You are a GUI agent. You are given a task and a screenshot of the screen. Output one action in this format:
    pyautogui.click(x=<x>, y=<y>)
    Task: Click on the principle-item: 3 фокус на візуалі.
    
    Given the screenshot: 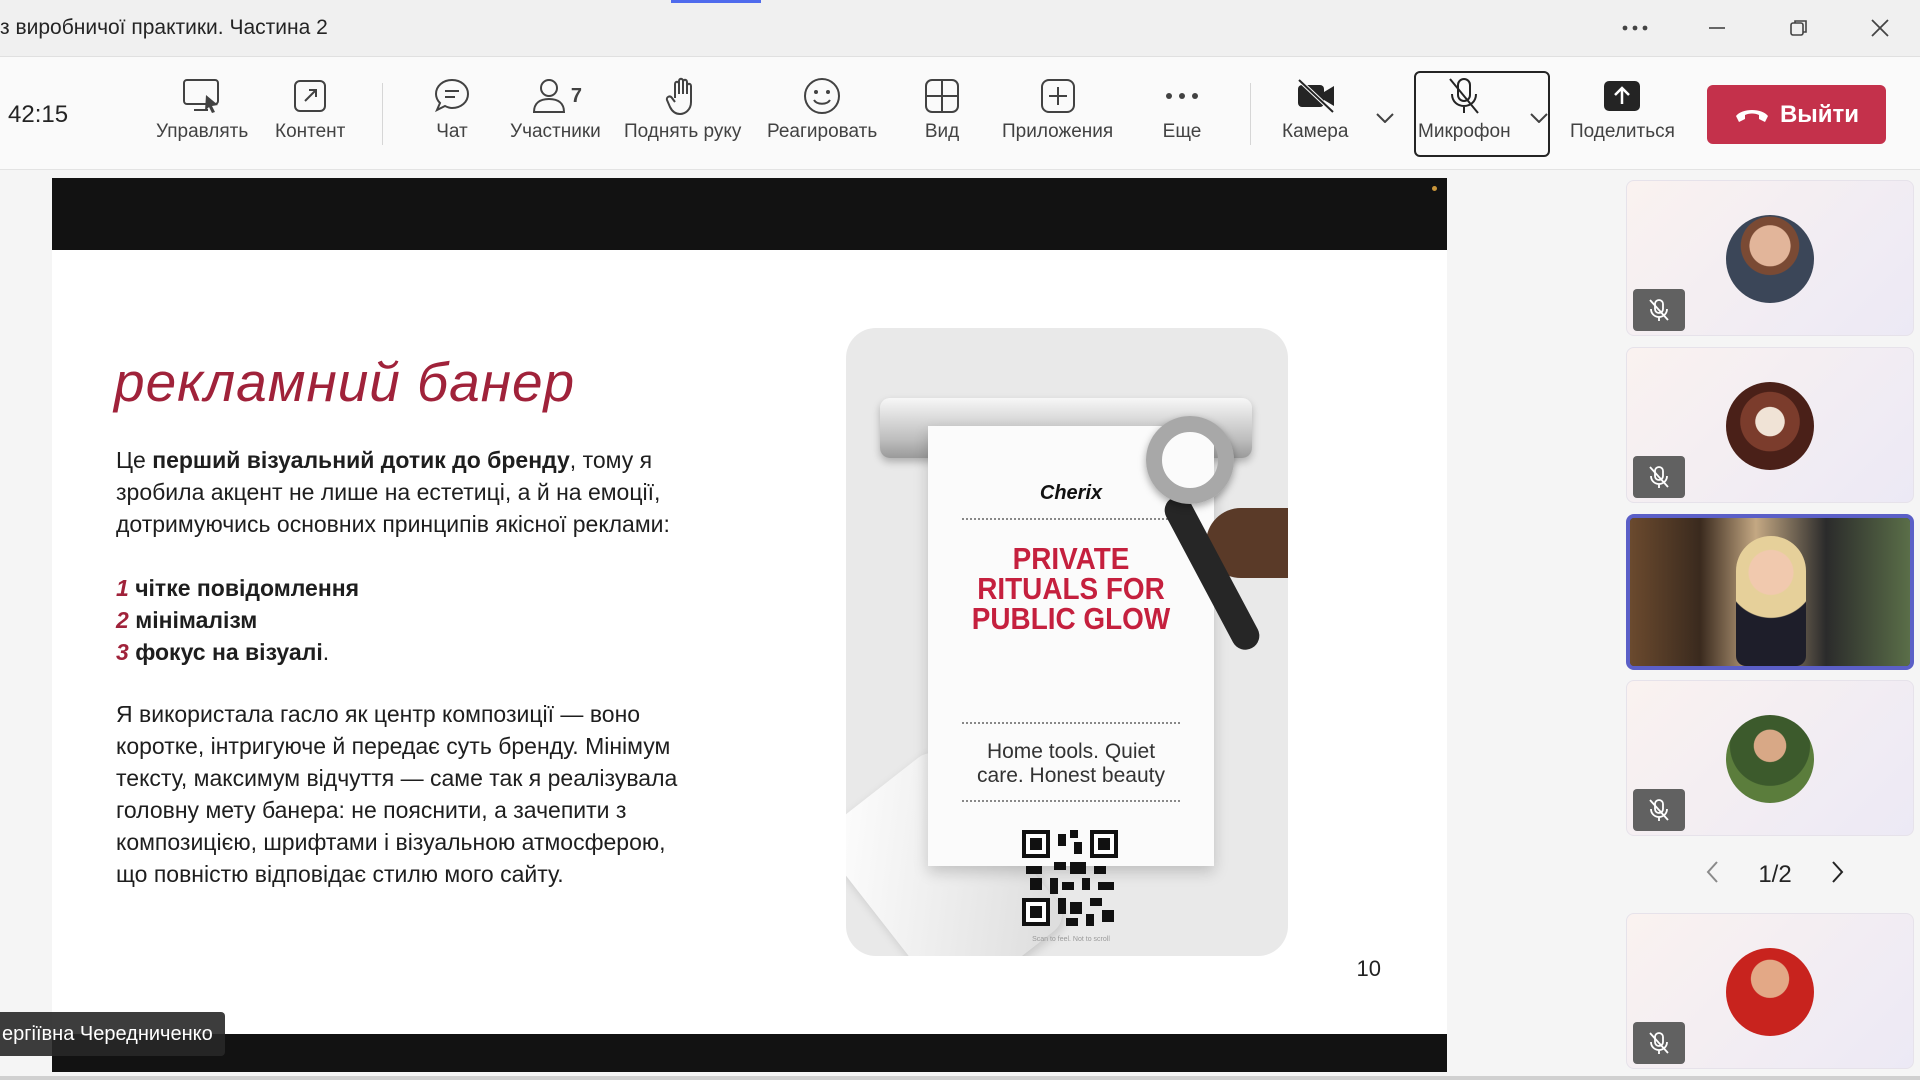 What is the action you would take?
    pyautogui.click(x=223, y=652)
    